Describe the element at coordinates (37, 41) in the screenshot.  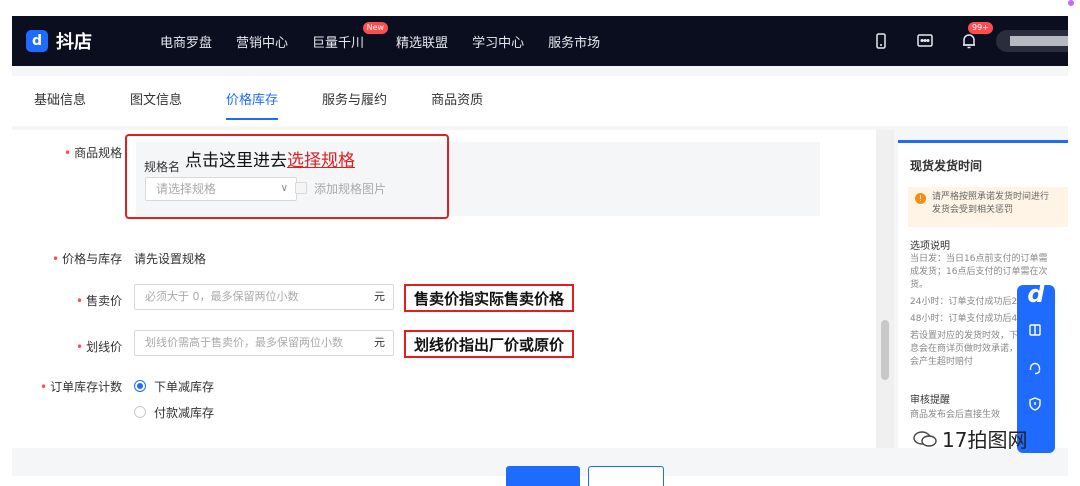
I see `doudian-logo-icon: d` at that location.